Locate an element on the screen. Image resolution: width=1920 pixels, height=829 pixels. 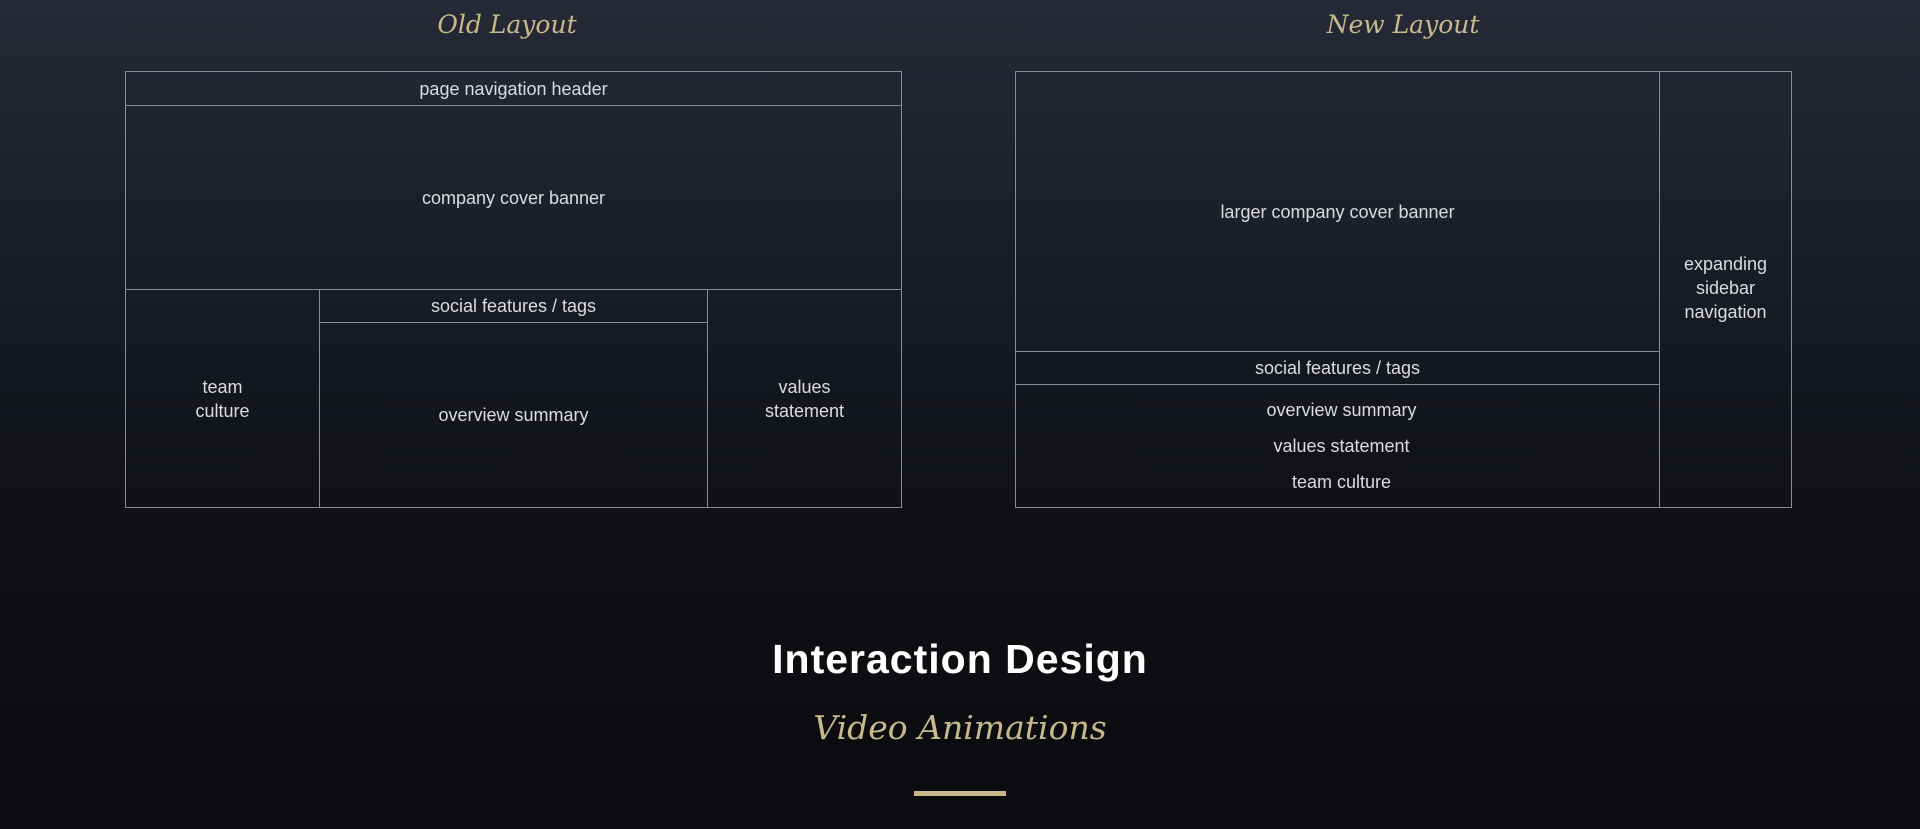
new-sidebar-line3: navigation is located at coordinates (1725, 311).